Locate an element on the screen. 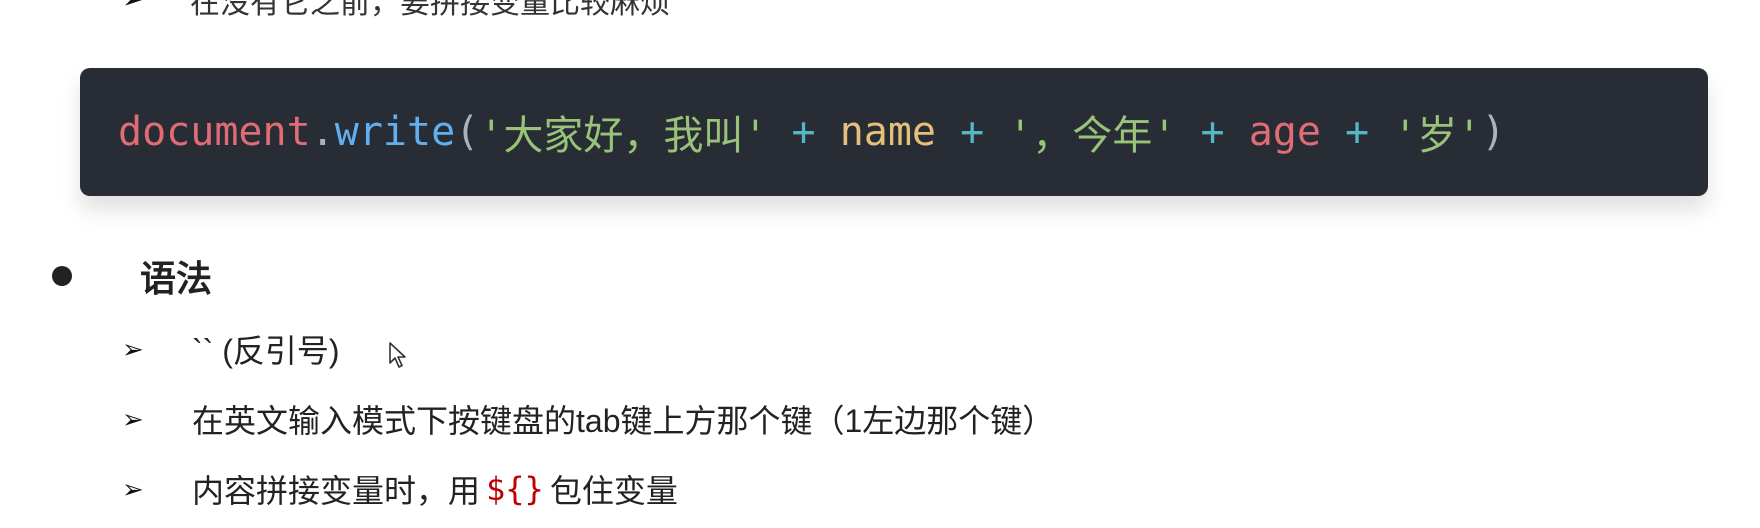  top-fragment-text: 在没有它之前，要拼接变量比较麻烦 is located at coordinates (430, 10).